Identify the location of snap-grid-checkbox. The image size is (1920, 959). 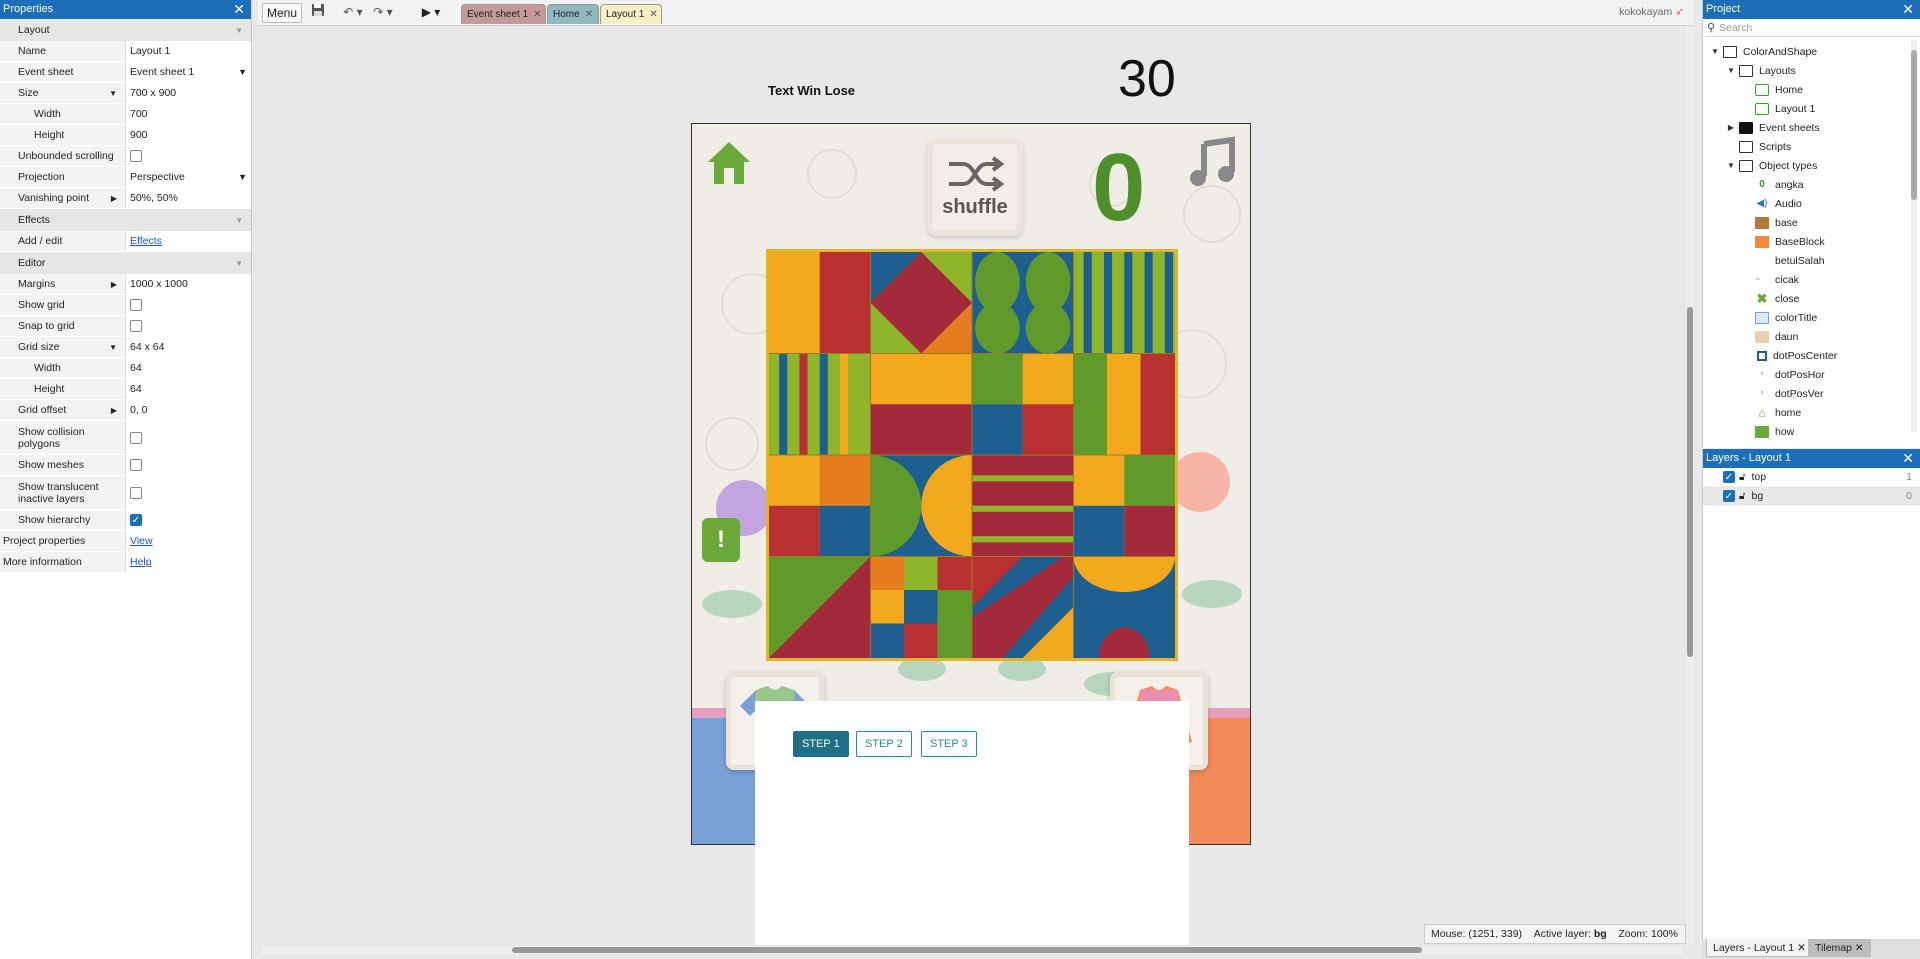
(136, 326).